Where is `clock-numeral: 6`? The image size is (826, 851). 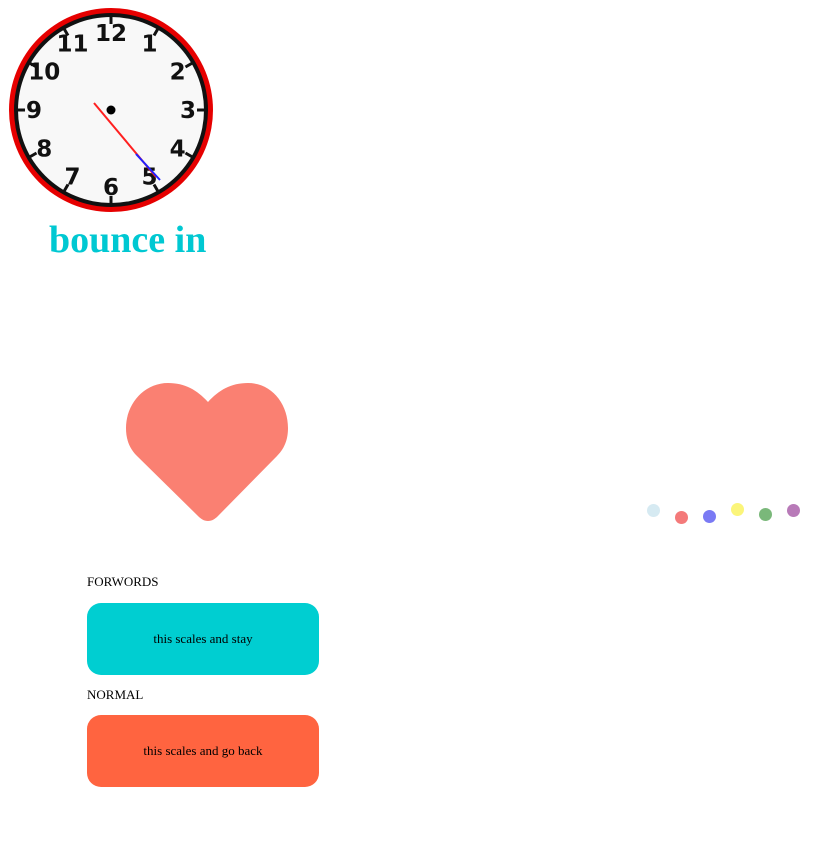
clock-numeral: 6 is located at coordinates (111, 188).